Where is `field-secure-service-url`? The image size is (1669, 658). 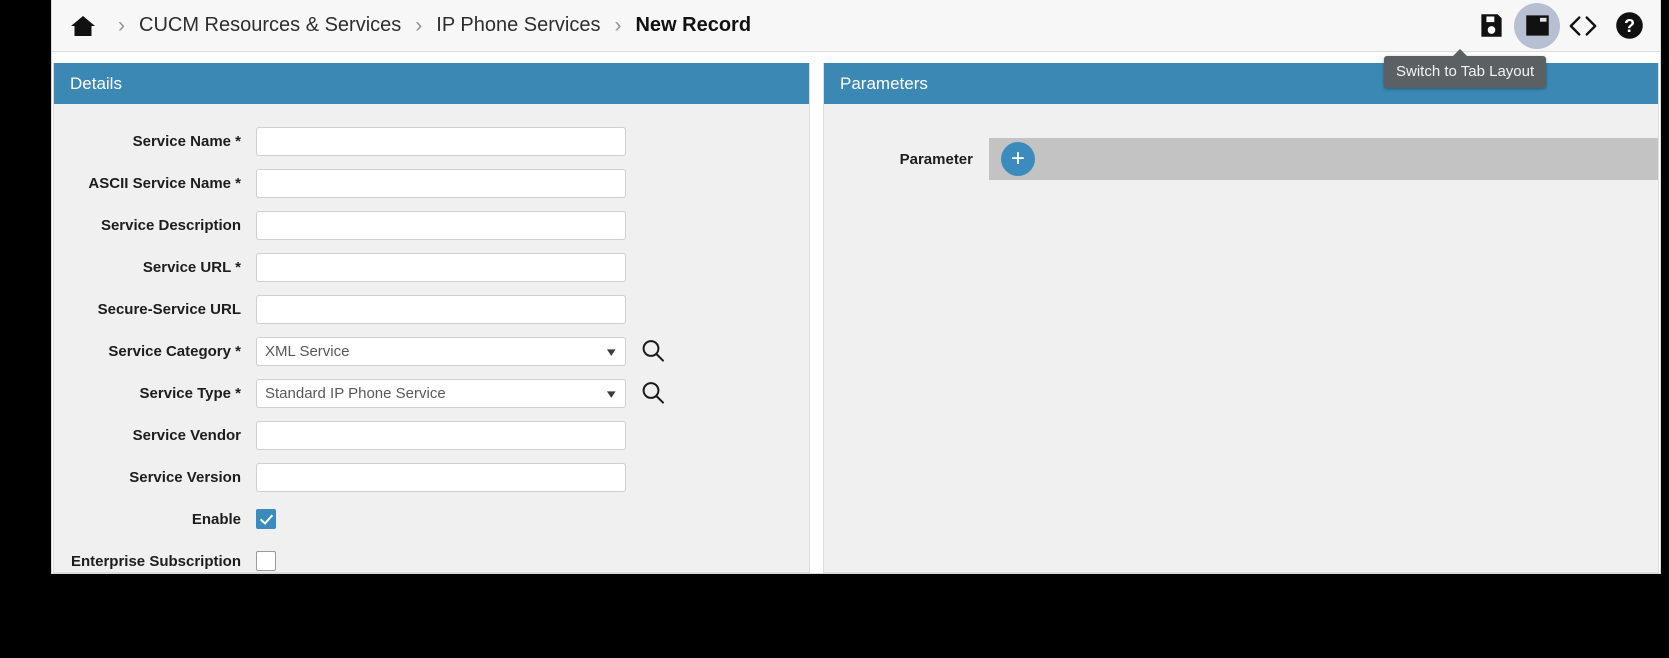 field-secure-service-url is located at coordinates (441, 309).